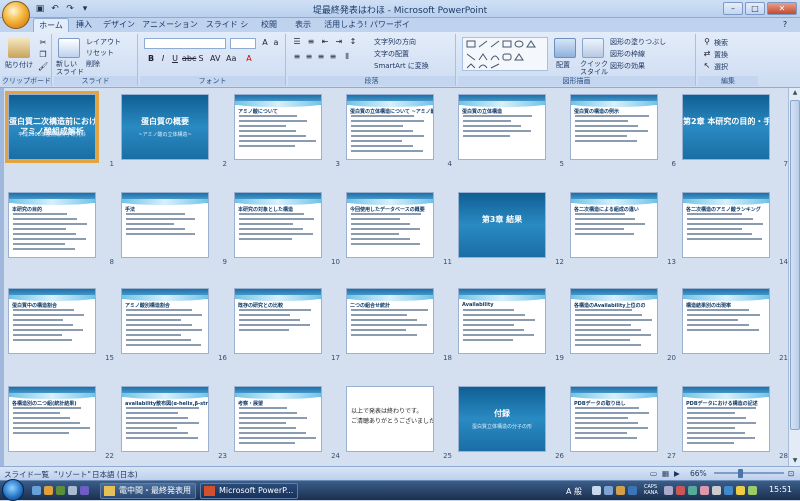 This screenshot has width=800, height=501. Describe the element at coordinates (574, 491) in the screenshot. I see `ime-status: A 般` at that location.